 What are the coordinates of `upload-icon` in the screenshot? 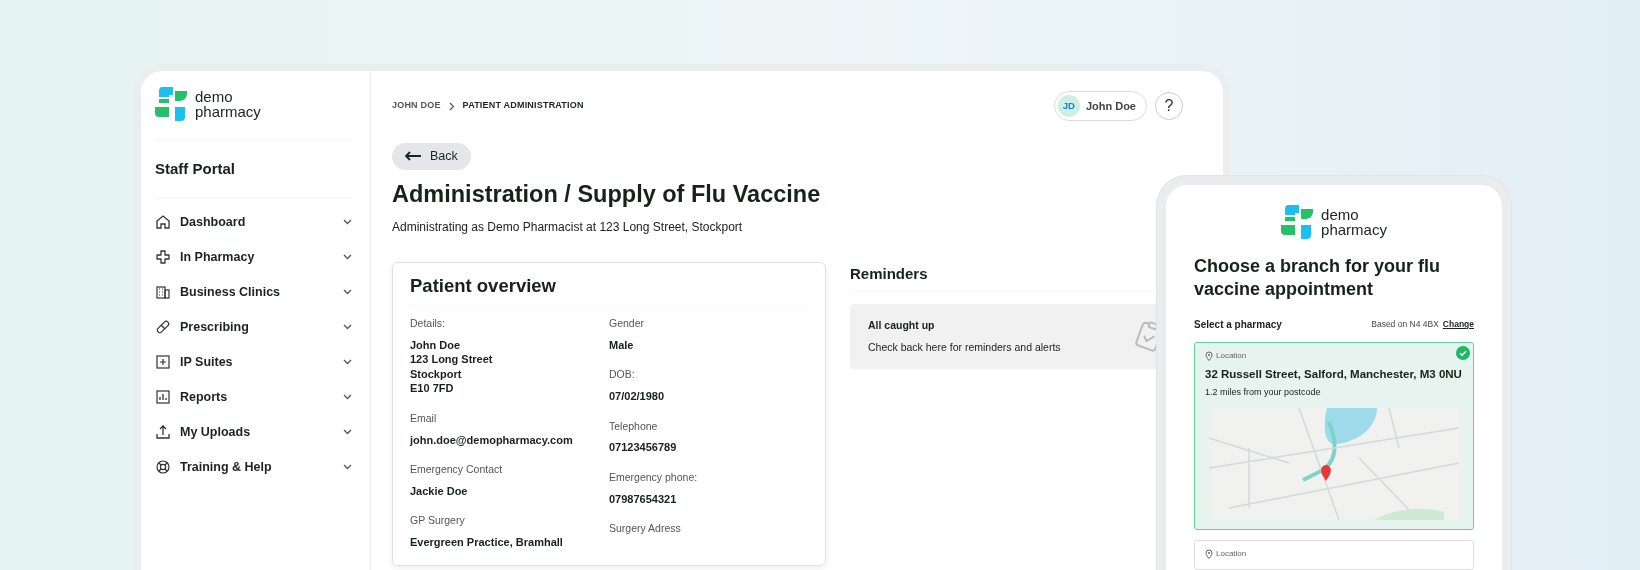 It's located at (163, 432).